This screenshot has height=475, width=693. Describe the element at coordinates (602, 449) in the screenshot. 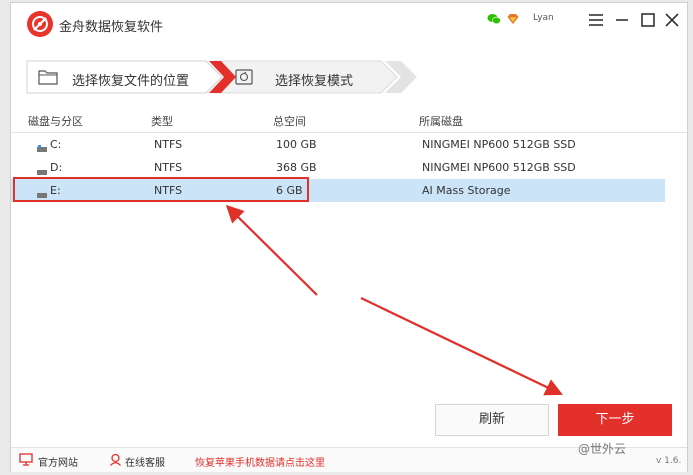

I see `watermark: @世外云` at that location.